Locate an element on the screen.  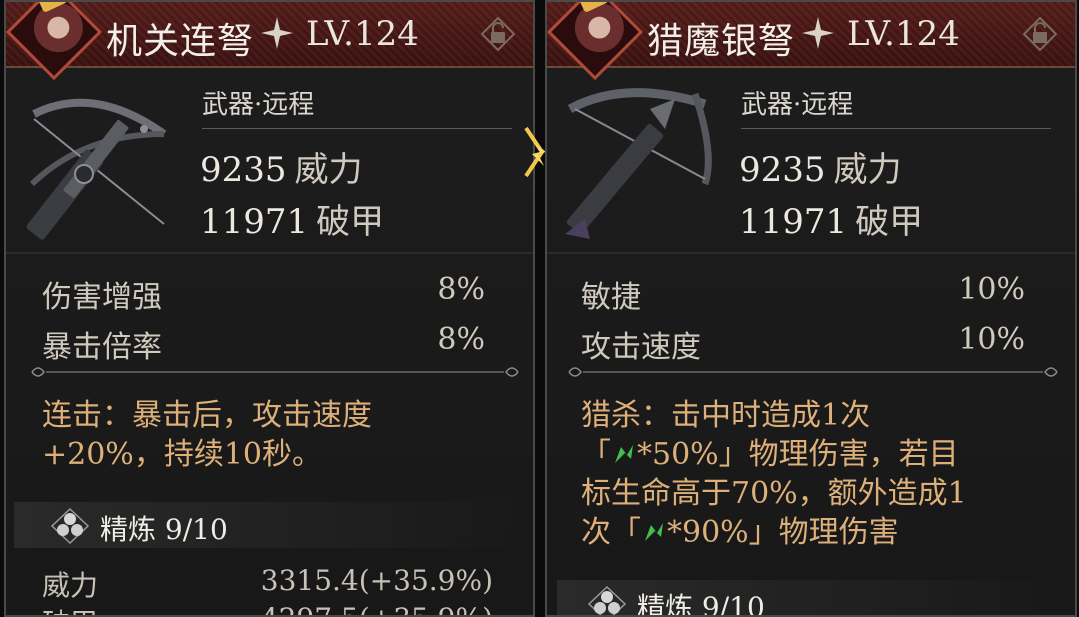
sub-stat-label: 破甲 is located at coordinates (70, 608).